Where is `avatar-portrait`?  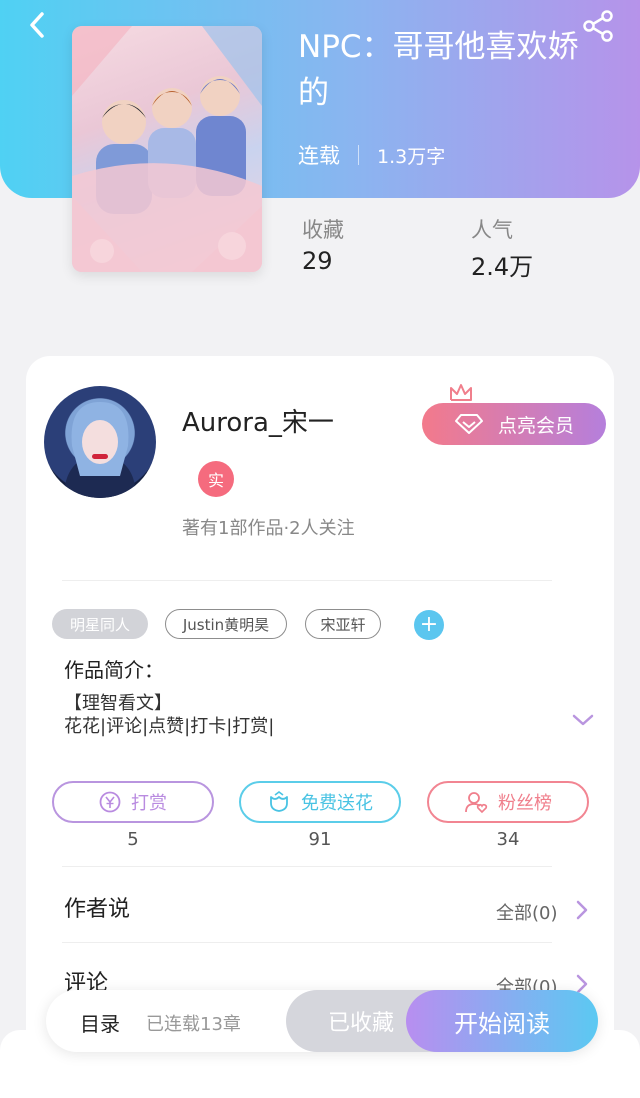 avatar-portrait is located at coordinates (100, 450).